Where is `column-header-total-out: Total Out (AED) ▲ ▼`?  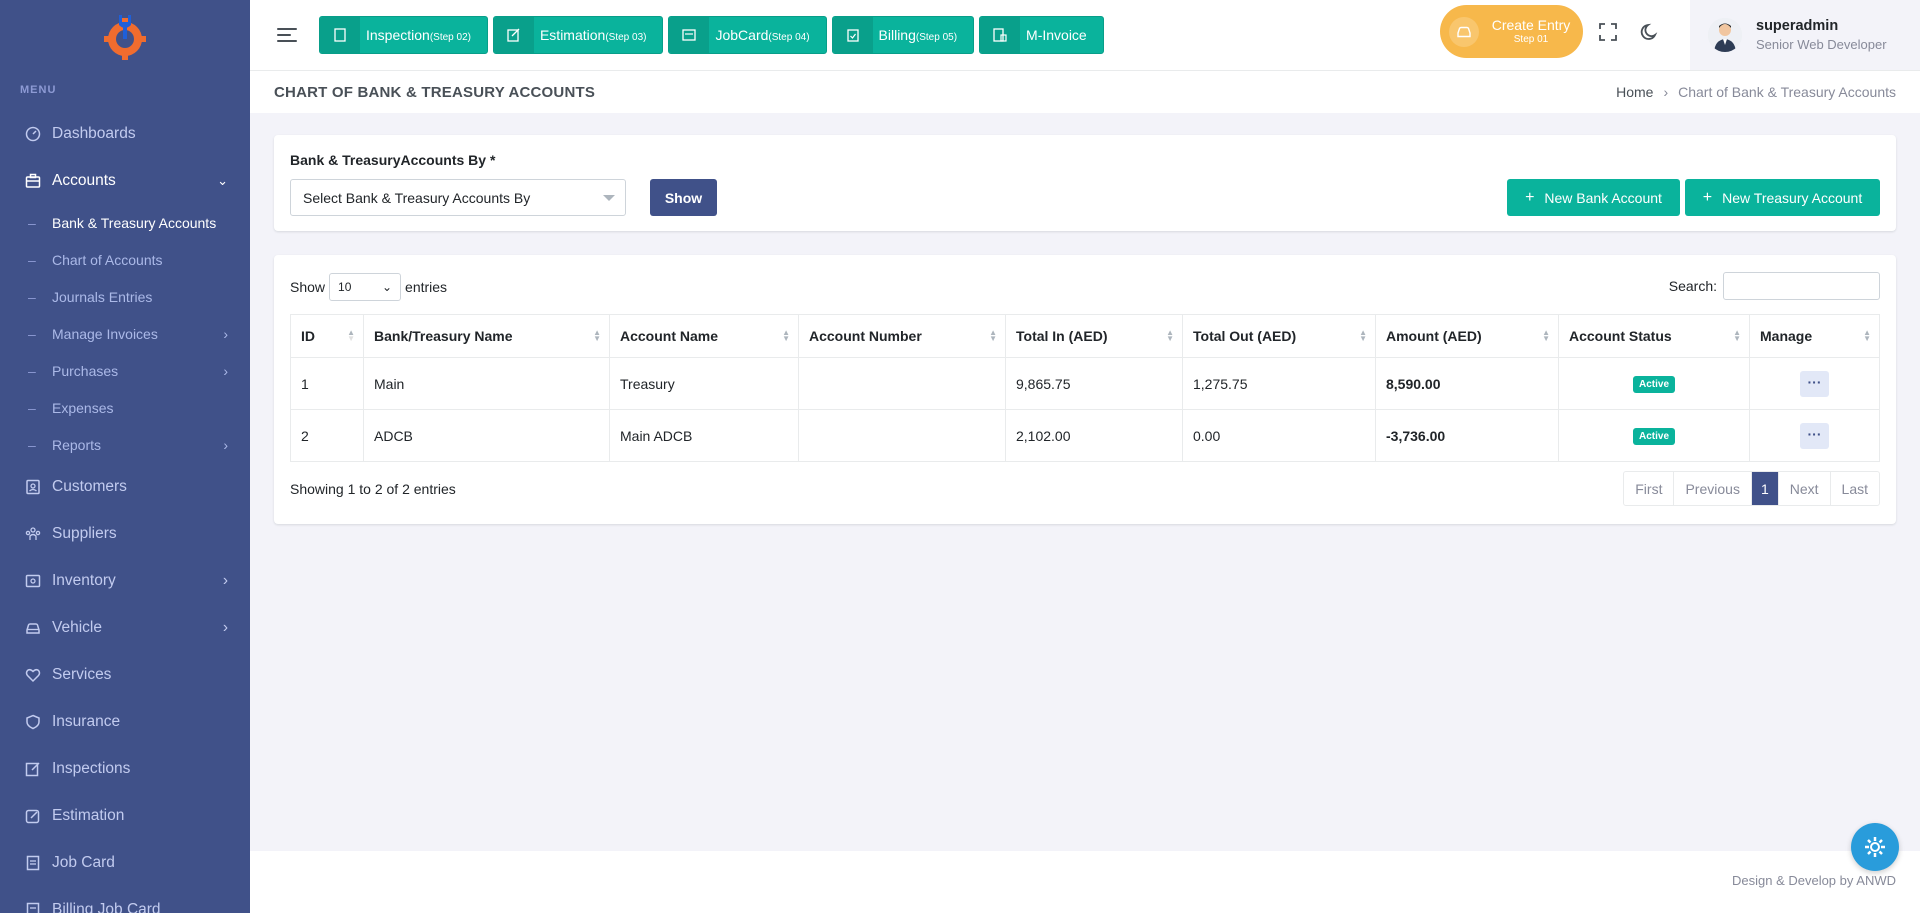 column-header-total-out: Total Out (AED) ▲ ▼ is located at coordinates (1279, 336).